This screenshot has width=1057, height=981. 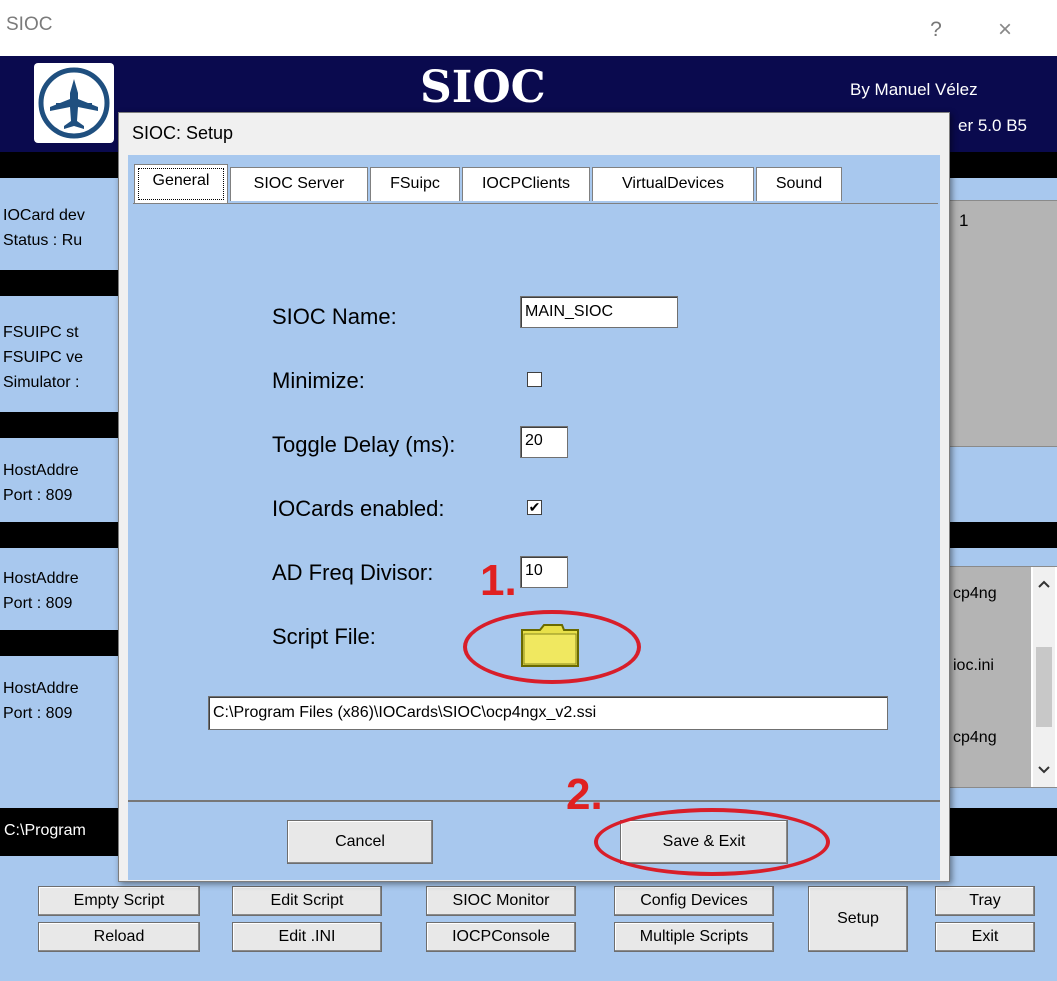 What do you see at coordinates (74, 103) in the screenshot?
I see `airplane-logo-icon` at bounding box center [74, 103].